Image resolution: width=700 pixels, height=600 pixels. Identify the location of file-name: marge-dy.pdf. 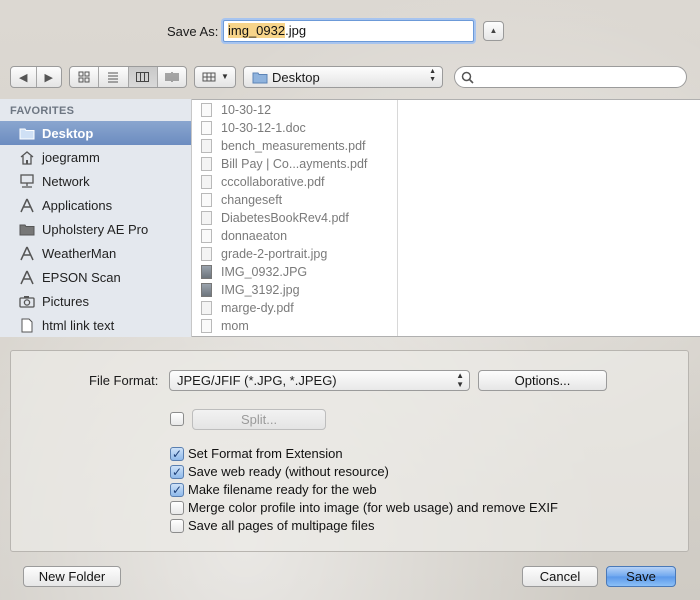
(257, 308).